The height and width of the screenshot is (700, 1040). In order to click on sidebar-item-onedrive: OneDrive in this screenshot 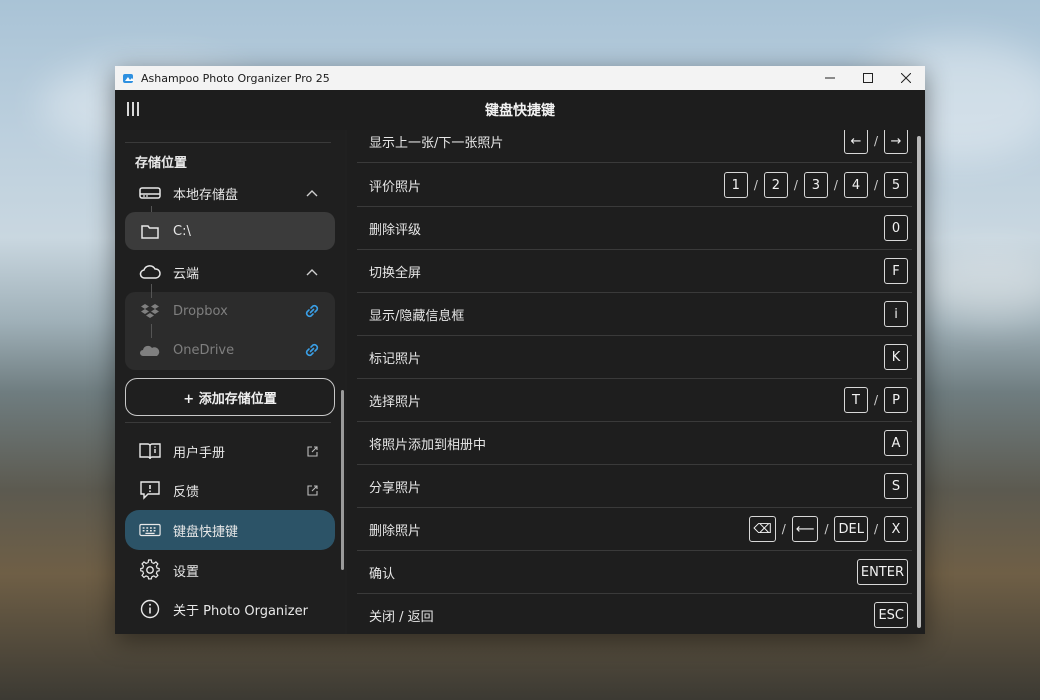, I will do `click(230, 350)`.